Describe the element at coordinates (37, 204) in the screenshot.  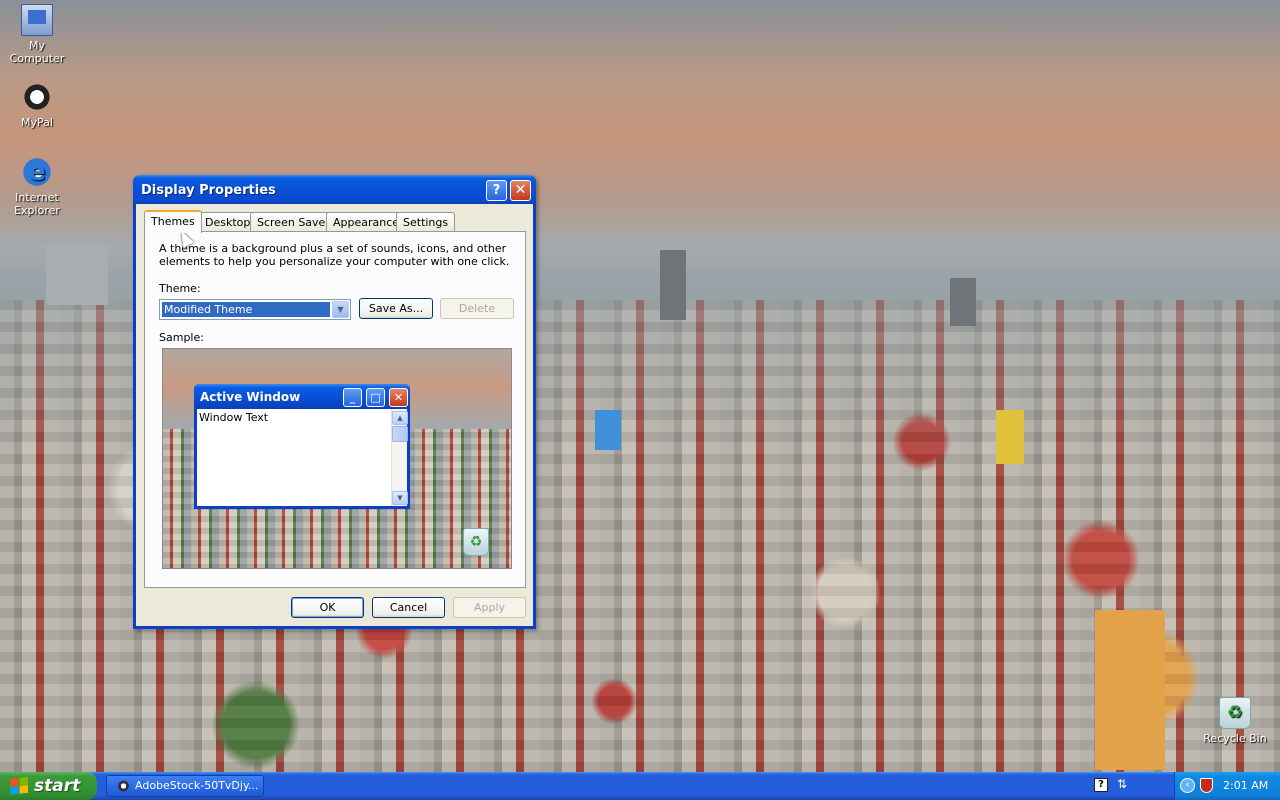
I see `desktop-icon-label: Internet Explorer` at that location.